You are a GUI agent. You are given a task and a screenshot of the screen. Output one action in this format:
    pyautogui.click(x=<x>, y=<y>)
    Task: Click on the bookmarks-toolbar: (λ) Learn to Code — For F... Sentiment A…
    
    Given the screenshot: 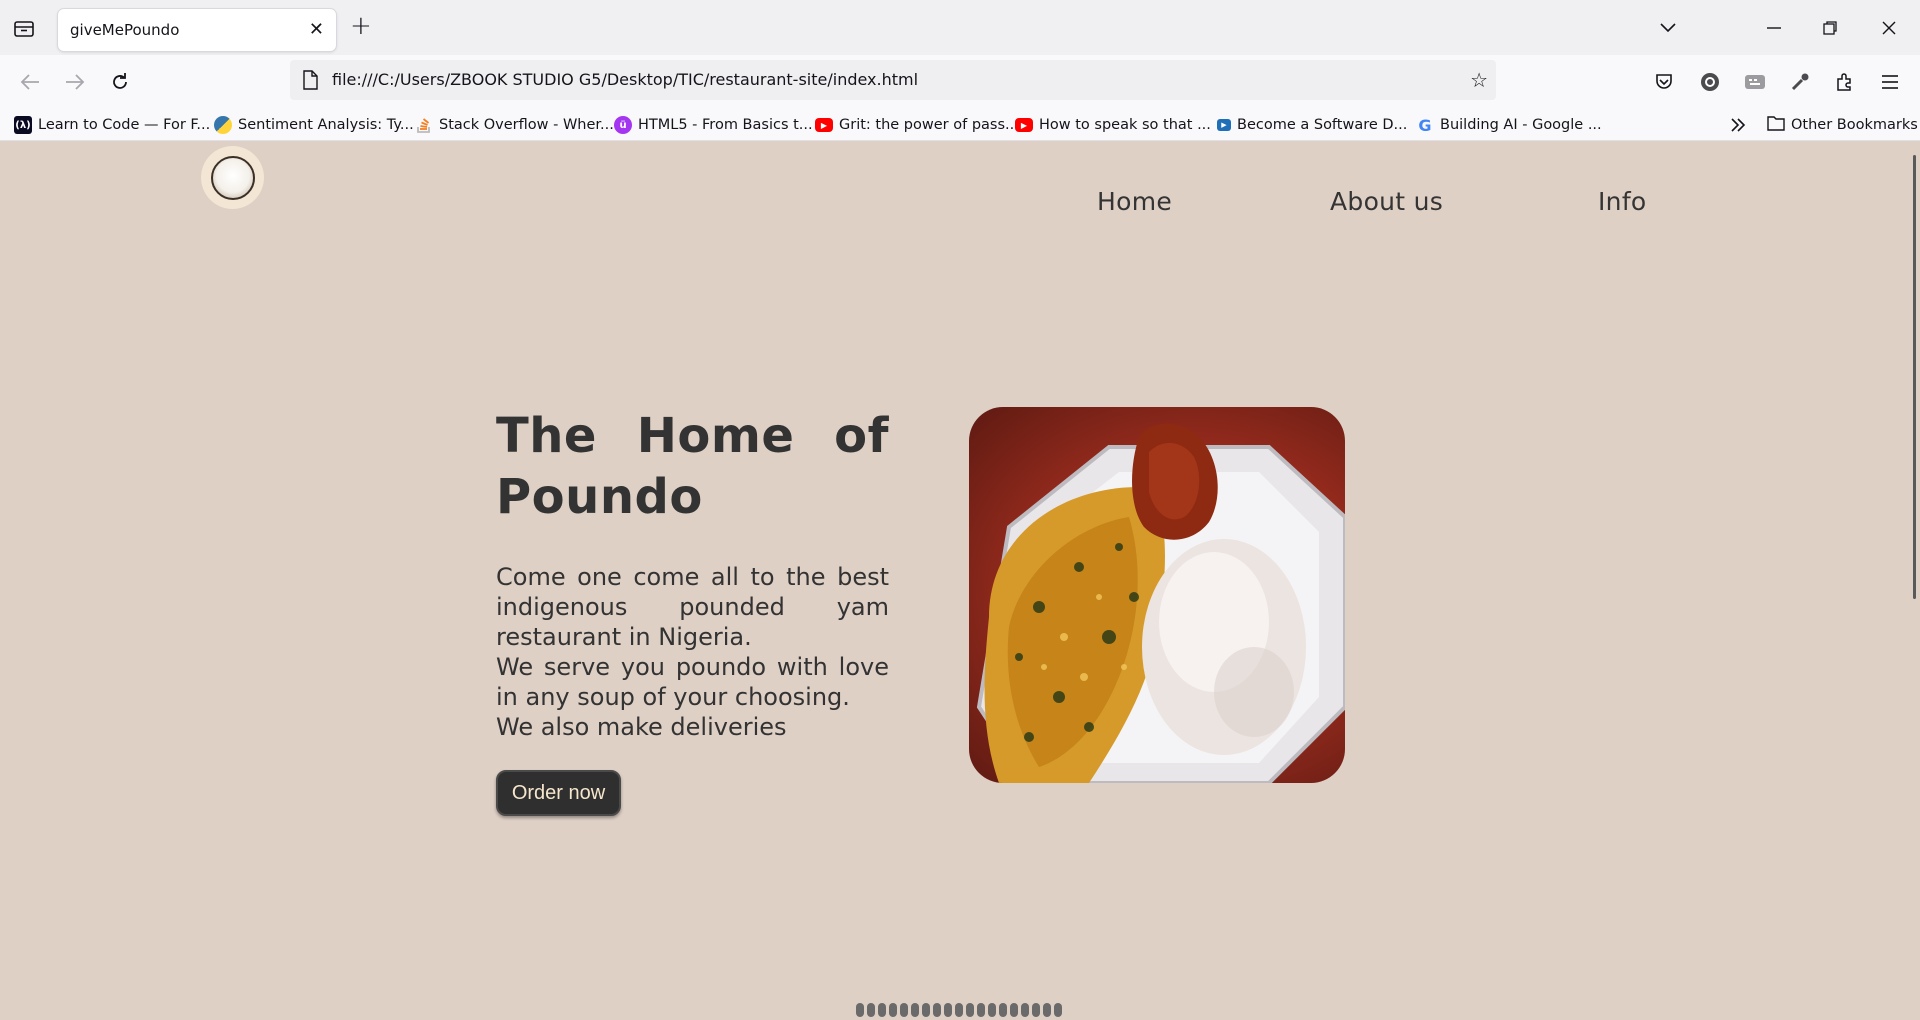 What is the action you would take?
    pyautogui.click(x=960, y=125)
    